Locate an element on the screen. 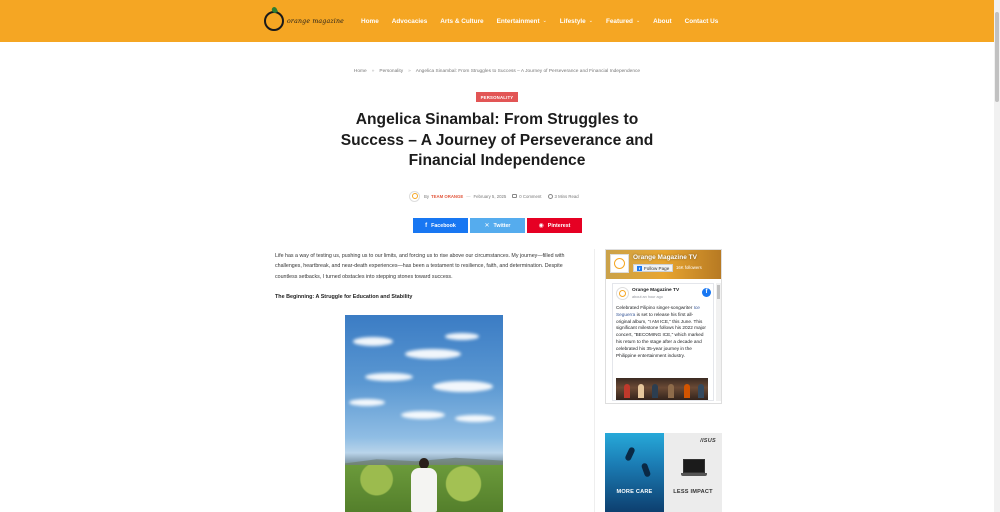 The width and height of the screenshot is (1000, 512). nav-label: Lifestyle is located at coordinates (572, 21).